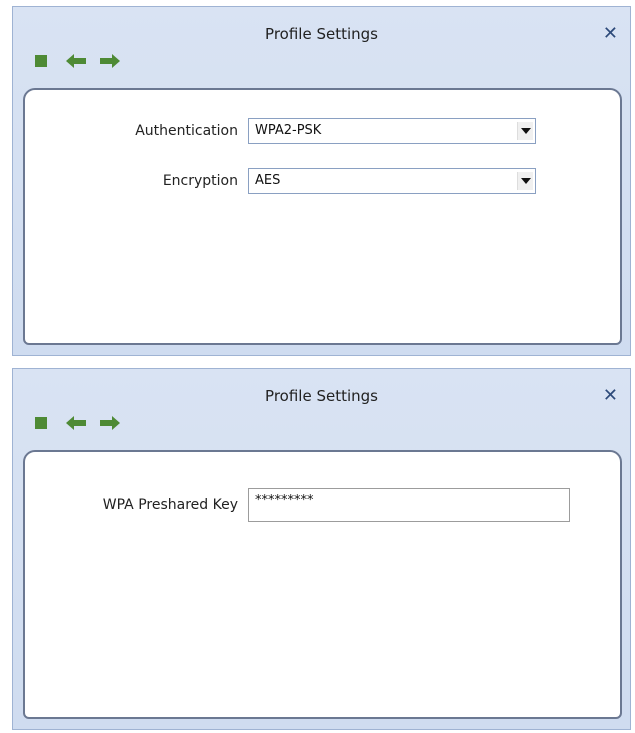 This screenshot has width=635, height=733. I want to click on encryption-value: AES, so click(268, 180).